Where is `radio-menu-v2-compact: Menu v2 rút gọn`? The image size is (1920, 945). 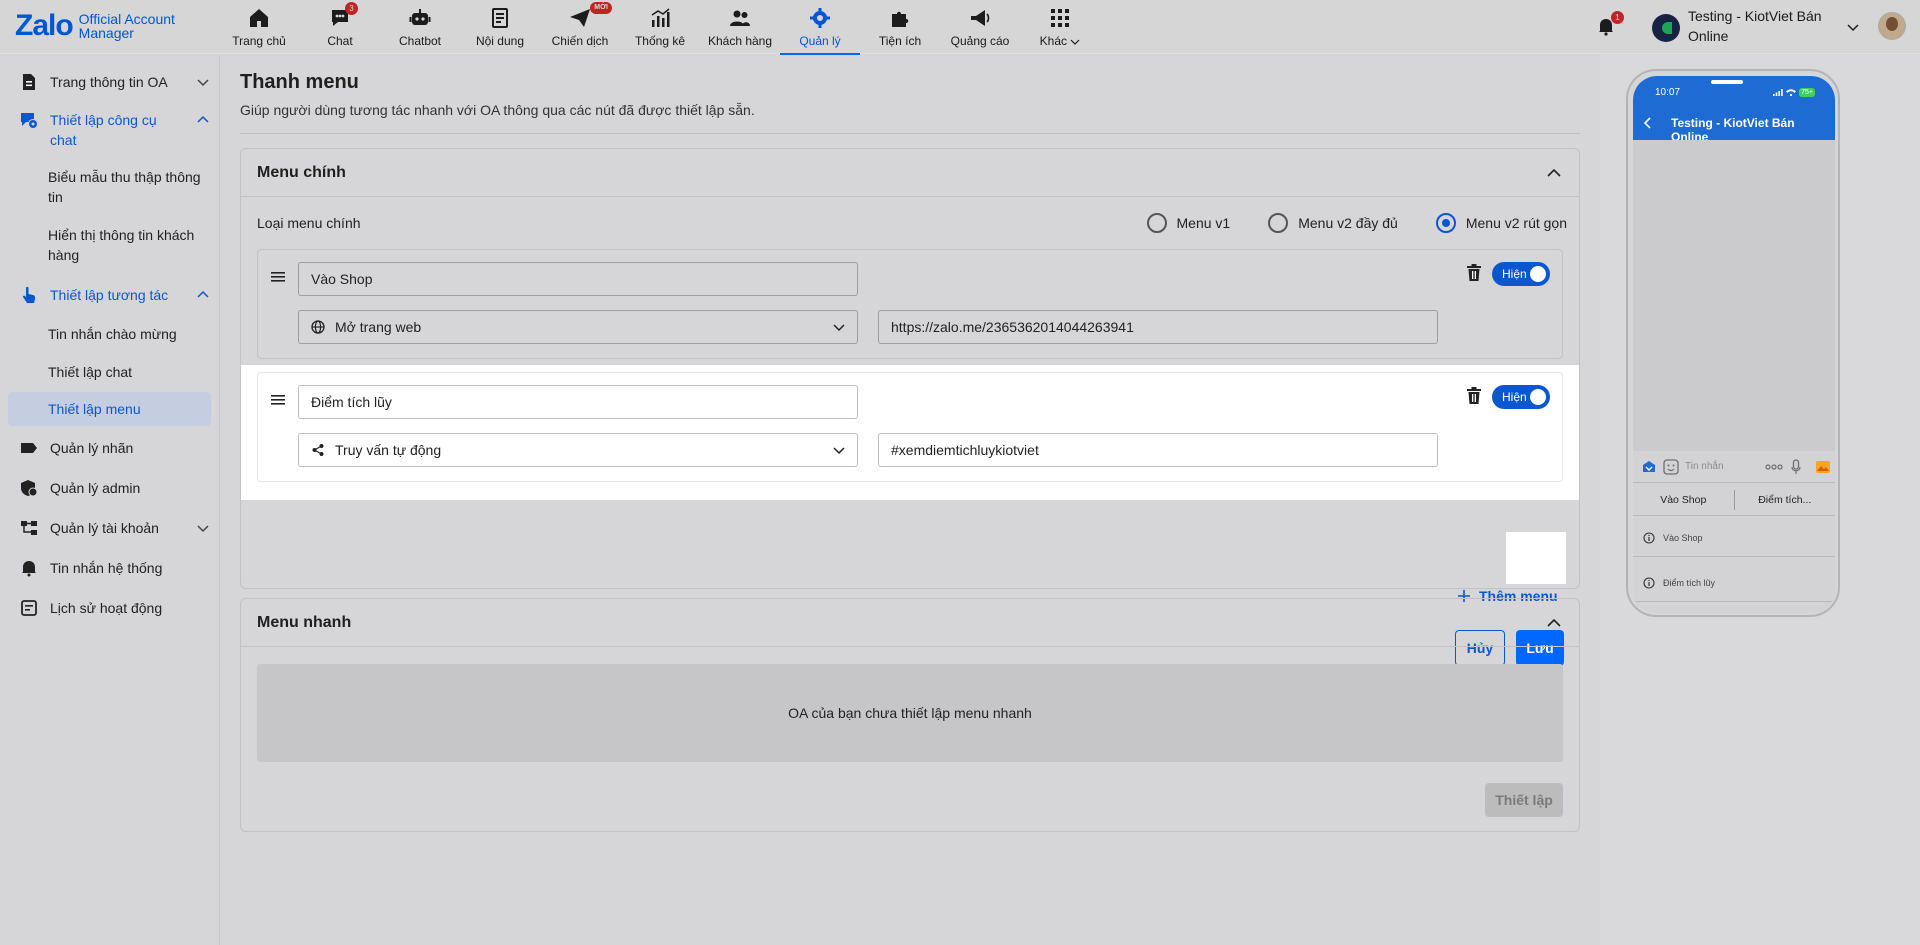
radio-menu-v2-compact: Menu v2 rút gọn is located at coordinates (1501, 223).